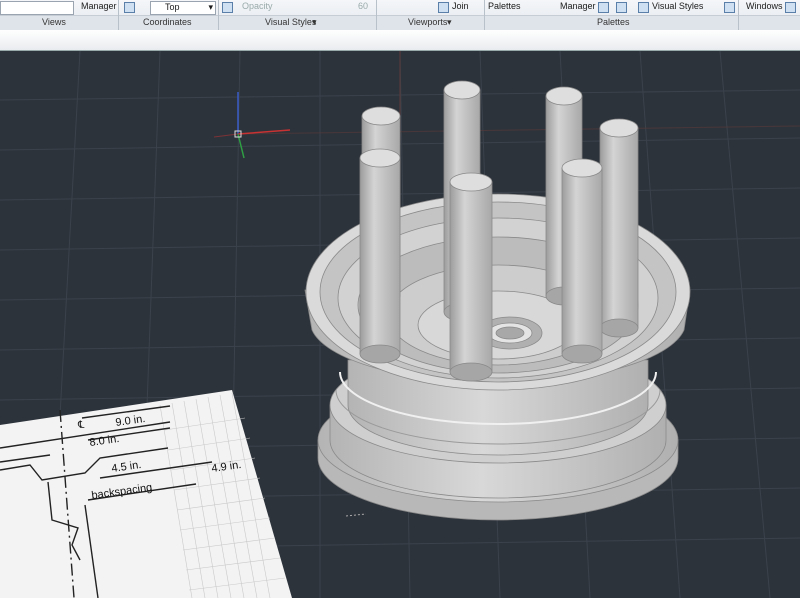 The height and width of the screenshot is (598, 800). What do you see at coordinates (37, 8) in the screenshot?
I see `view-dropdown` at bounding box center [37, 8].